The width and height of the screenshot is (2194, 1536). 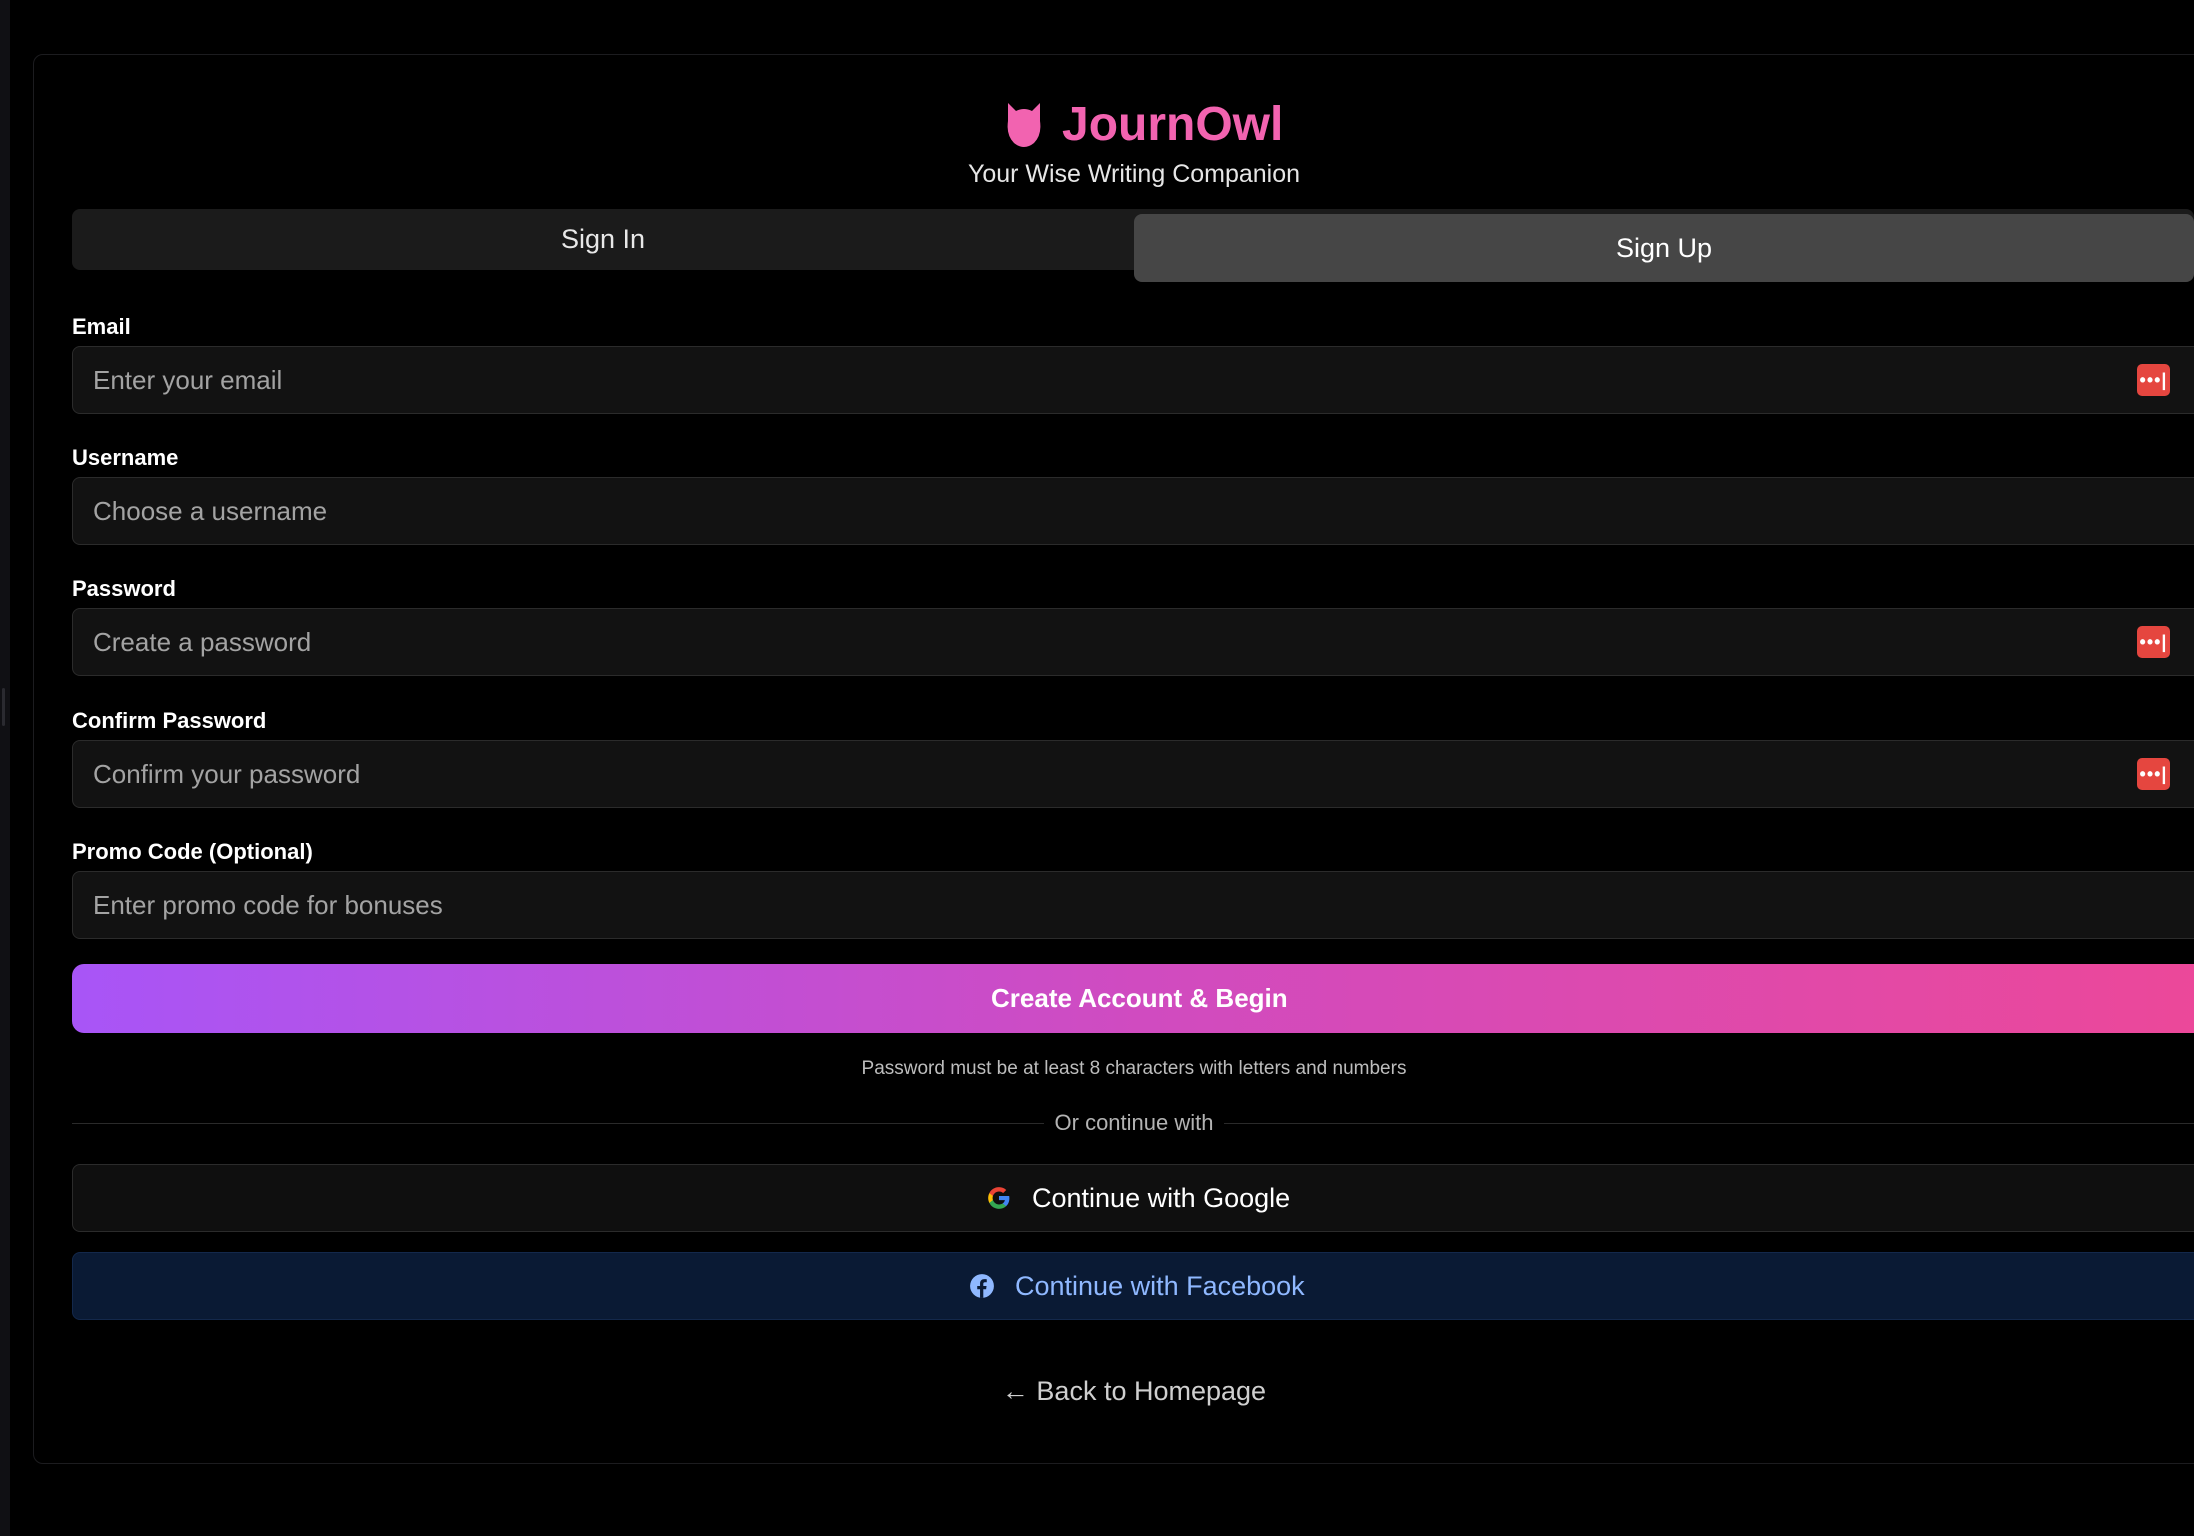 I want to click on google-signin-button: Continue with Google, so click(x=1133, y=1198).